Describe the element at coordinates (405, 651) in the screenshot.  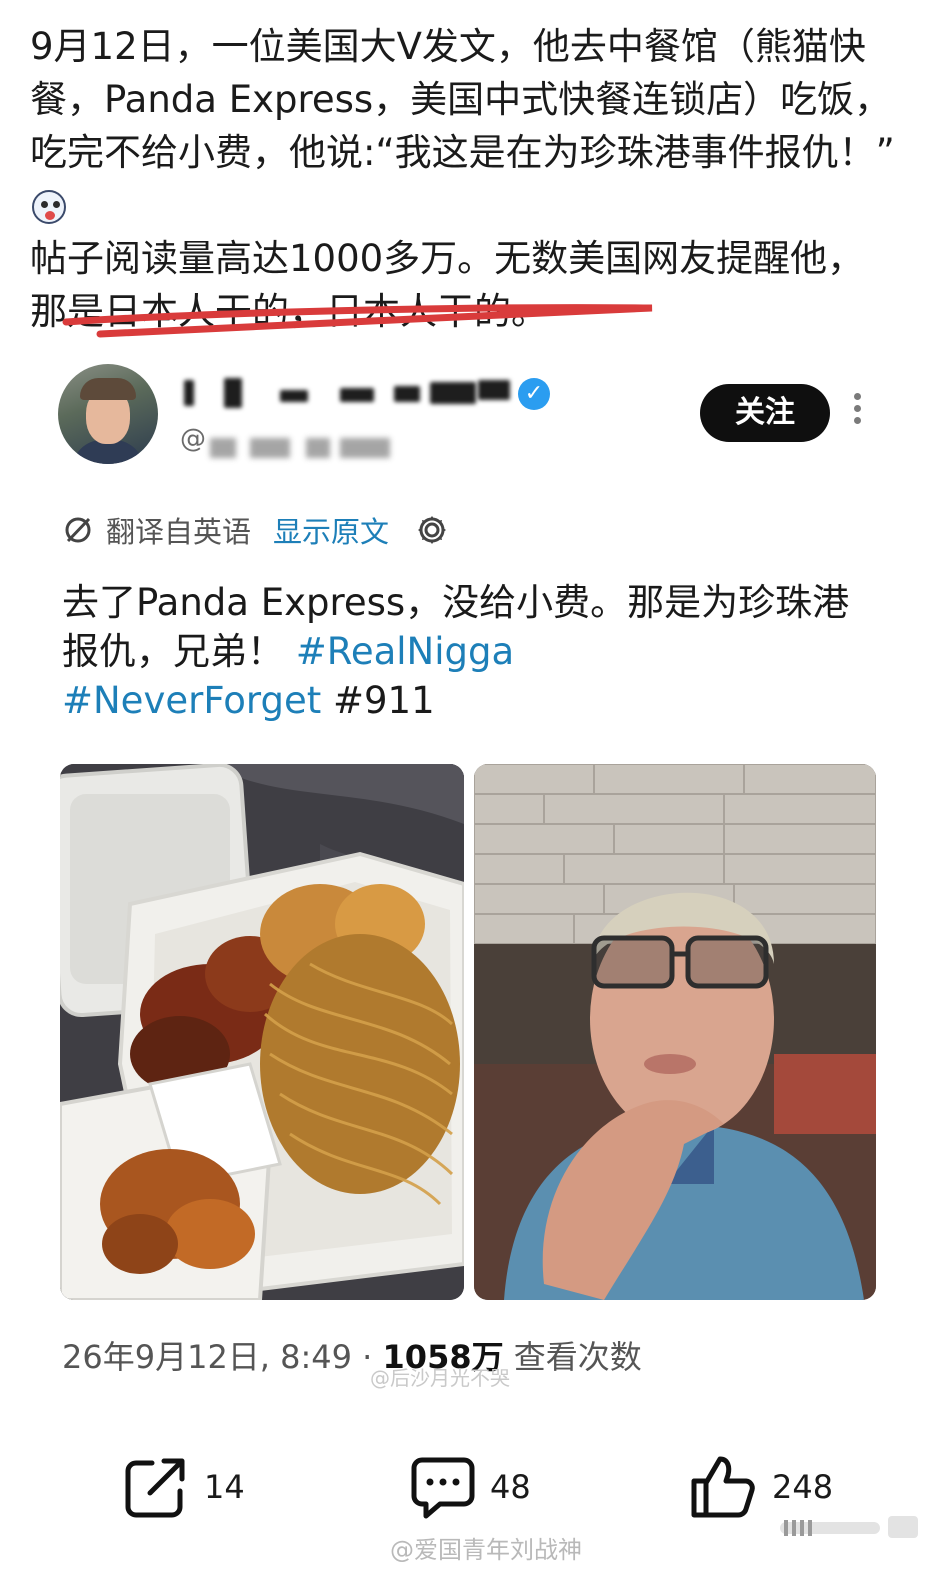
I see `hashtag-link: #RealNigga` at that location.